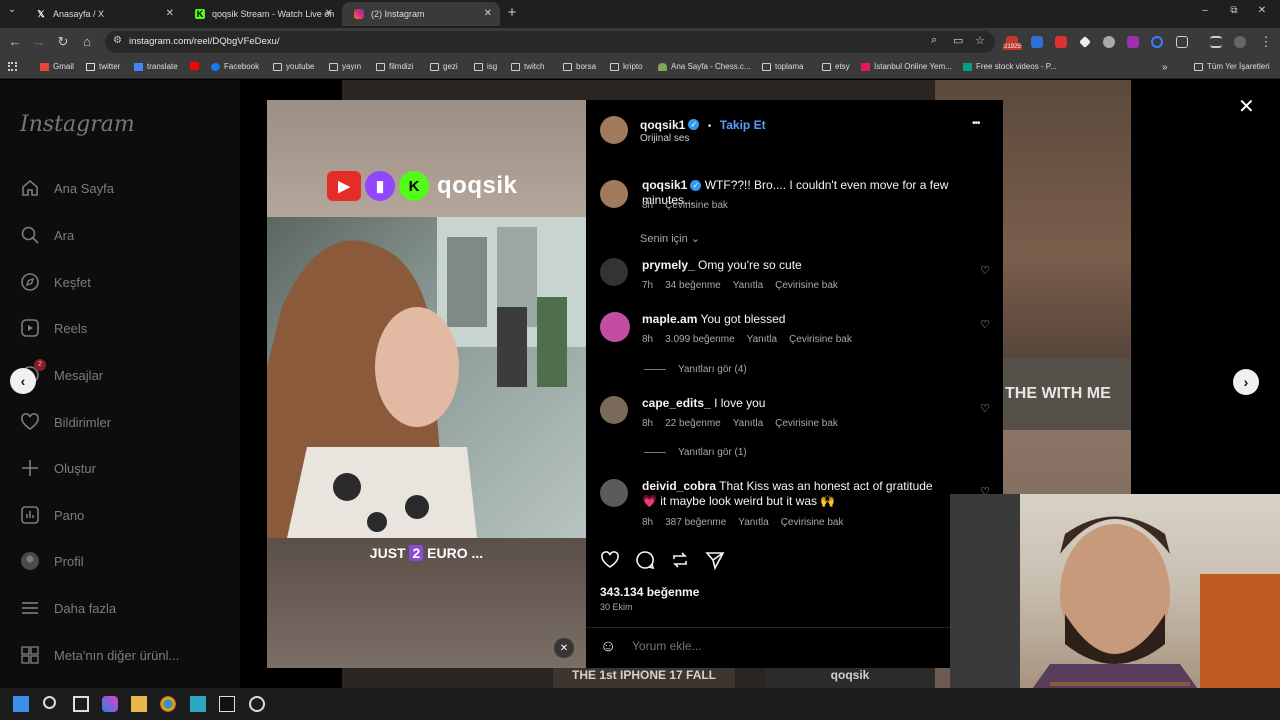 Image resolution: width=1280 pixels, height=720 pixels. What do you see at coordinates (55, 282) in the screenshot?
I see `sidebar-item-explore: Keşfet` at bounding box center [55, 282].